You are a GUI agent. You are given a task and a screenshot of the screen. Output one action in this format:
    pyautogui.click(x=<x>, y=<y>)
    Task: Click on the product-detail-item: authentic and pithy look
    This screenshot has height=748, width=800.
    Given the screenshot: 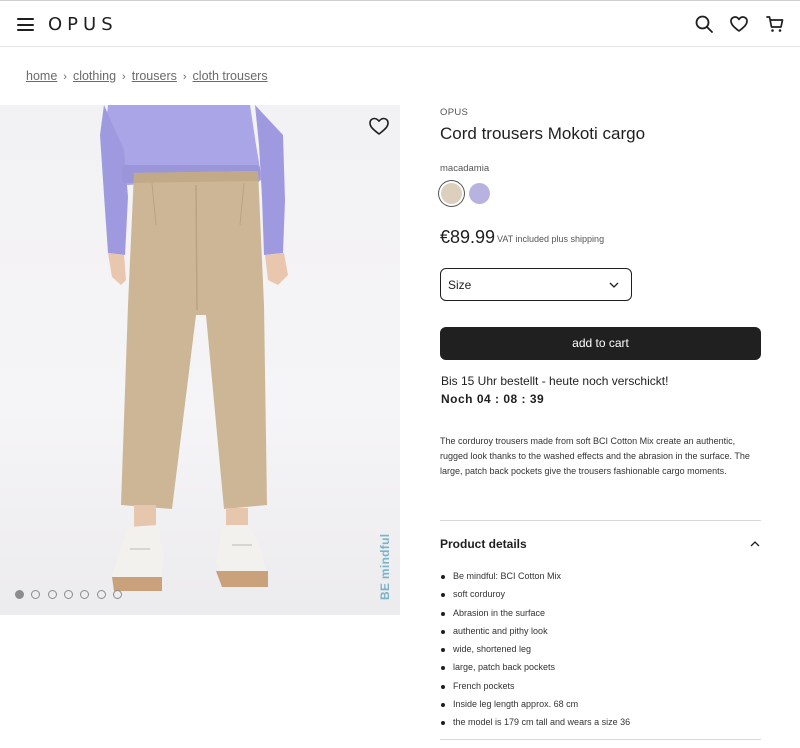 What is the action you would take?
    pyautogui.click(x=600, y=631)
    